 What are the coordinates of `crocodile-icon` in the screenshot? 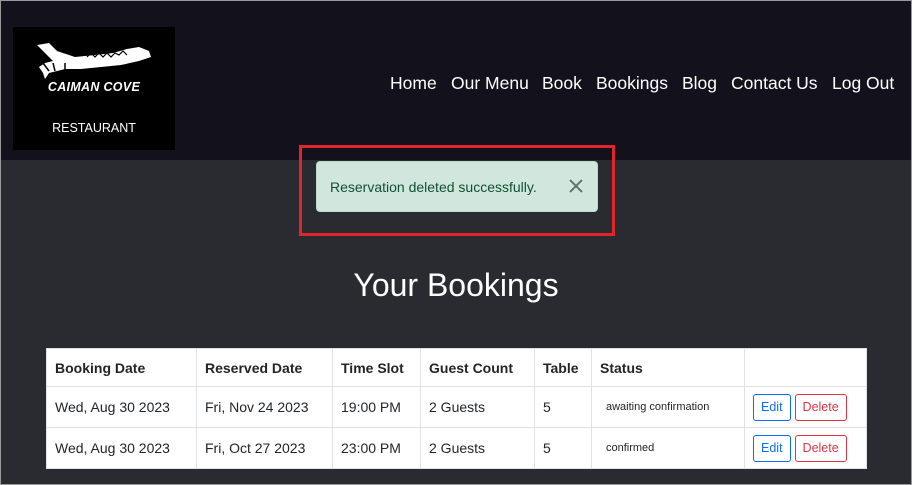 It's located at (94, 61).